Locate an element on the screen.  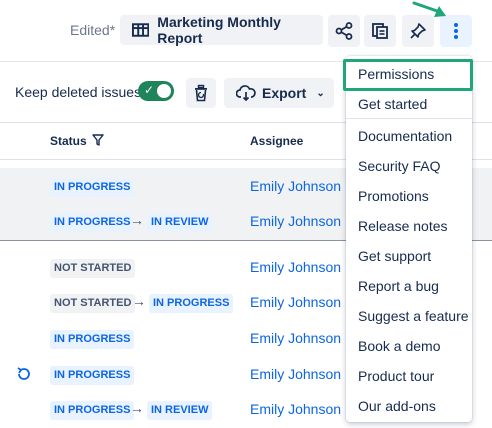
more-vertical-icon is located at coordinates (456, 31).